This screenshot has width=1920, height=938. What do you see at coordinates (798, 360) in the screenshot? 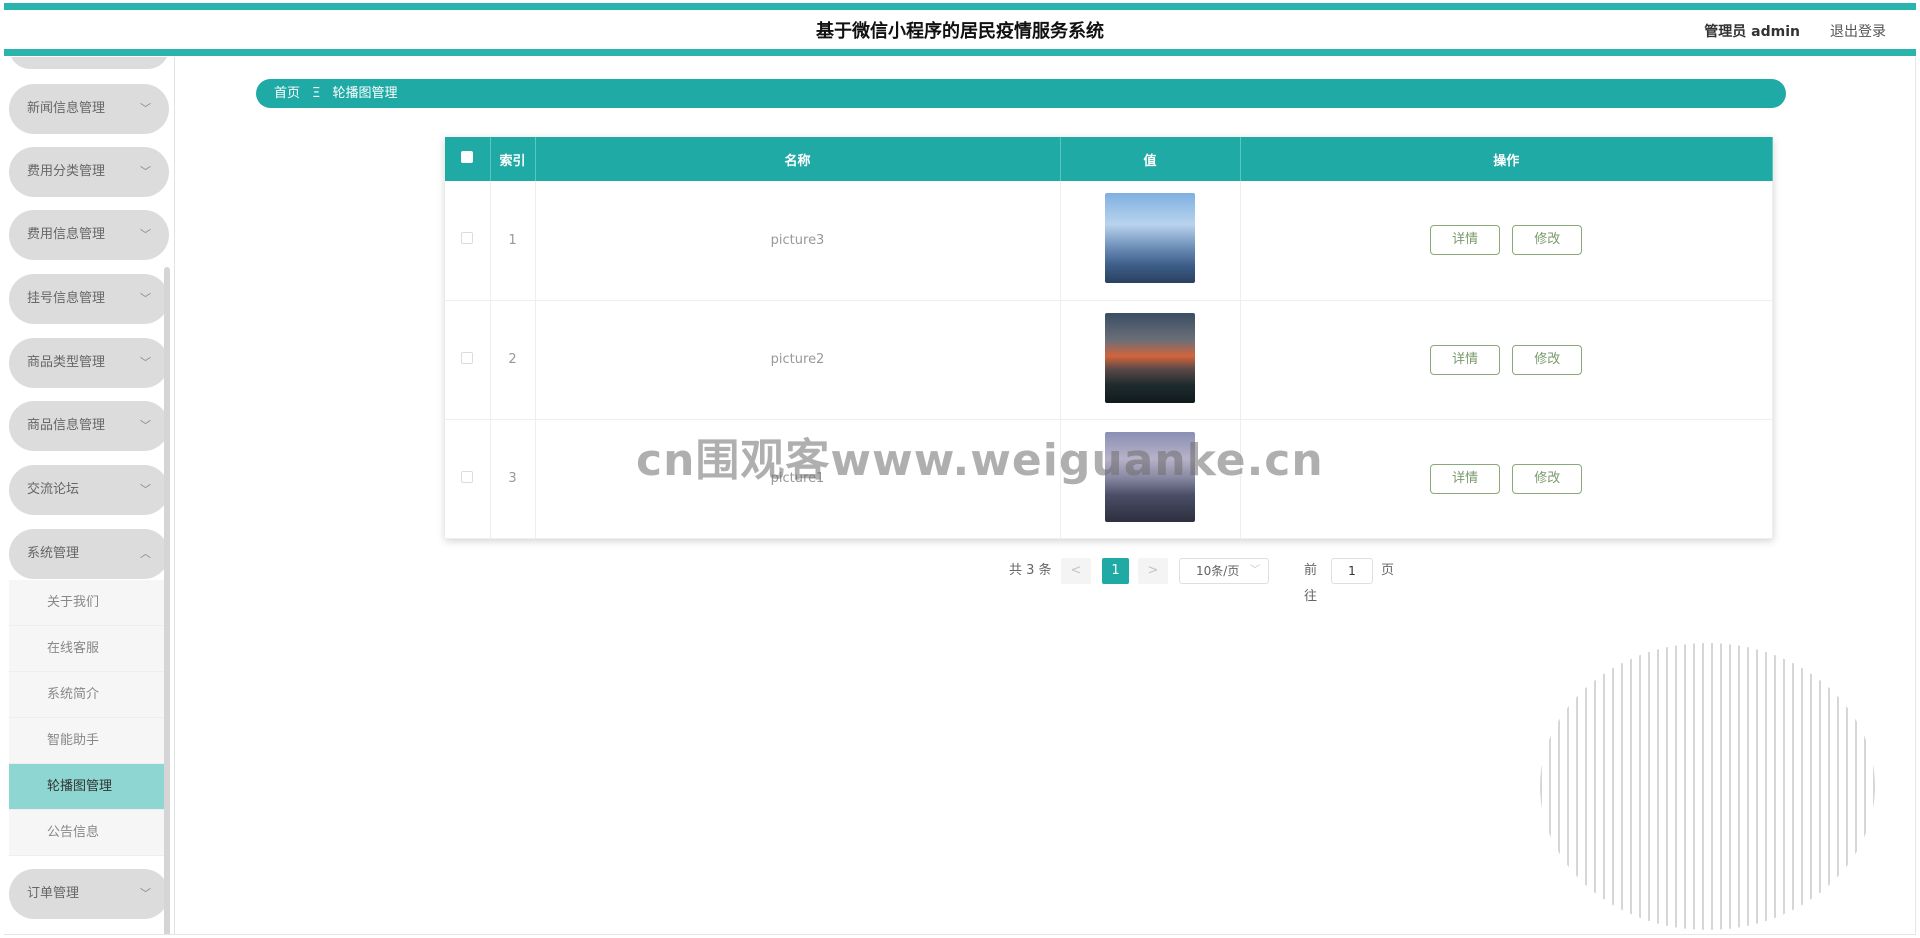
I see `row-name: picture2` at bounding box center [798, 360].